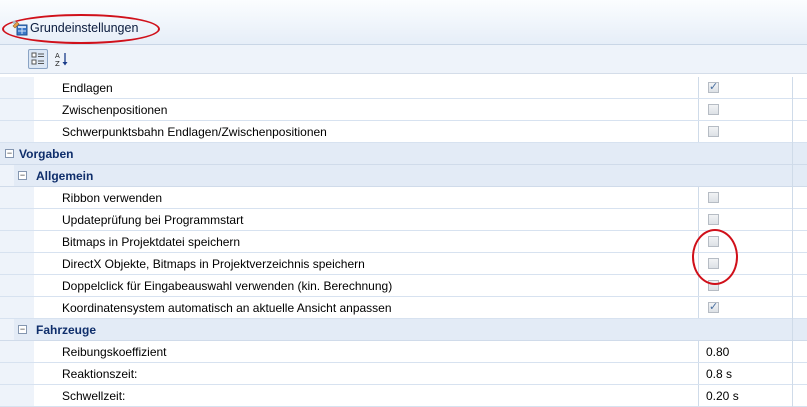 Image resolution: width=807 pixels, height=407 pixels. I want to click on svg-text: Z, so click(57, 63).